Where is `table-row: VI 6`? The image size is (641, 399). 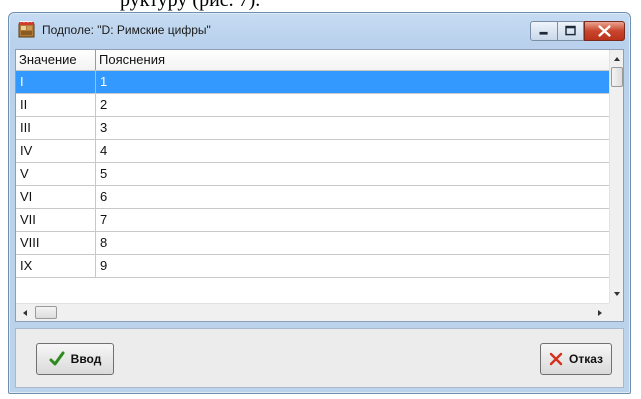
table-row: VI 6 is located at coordinates (312, 197).